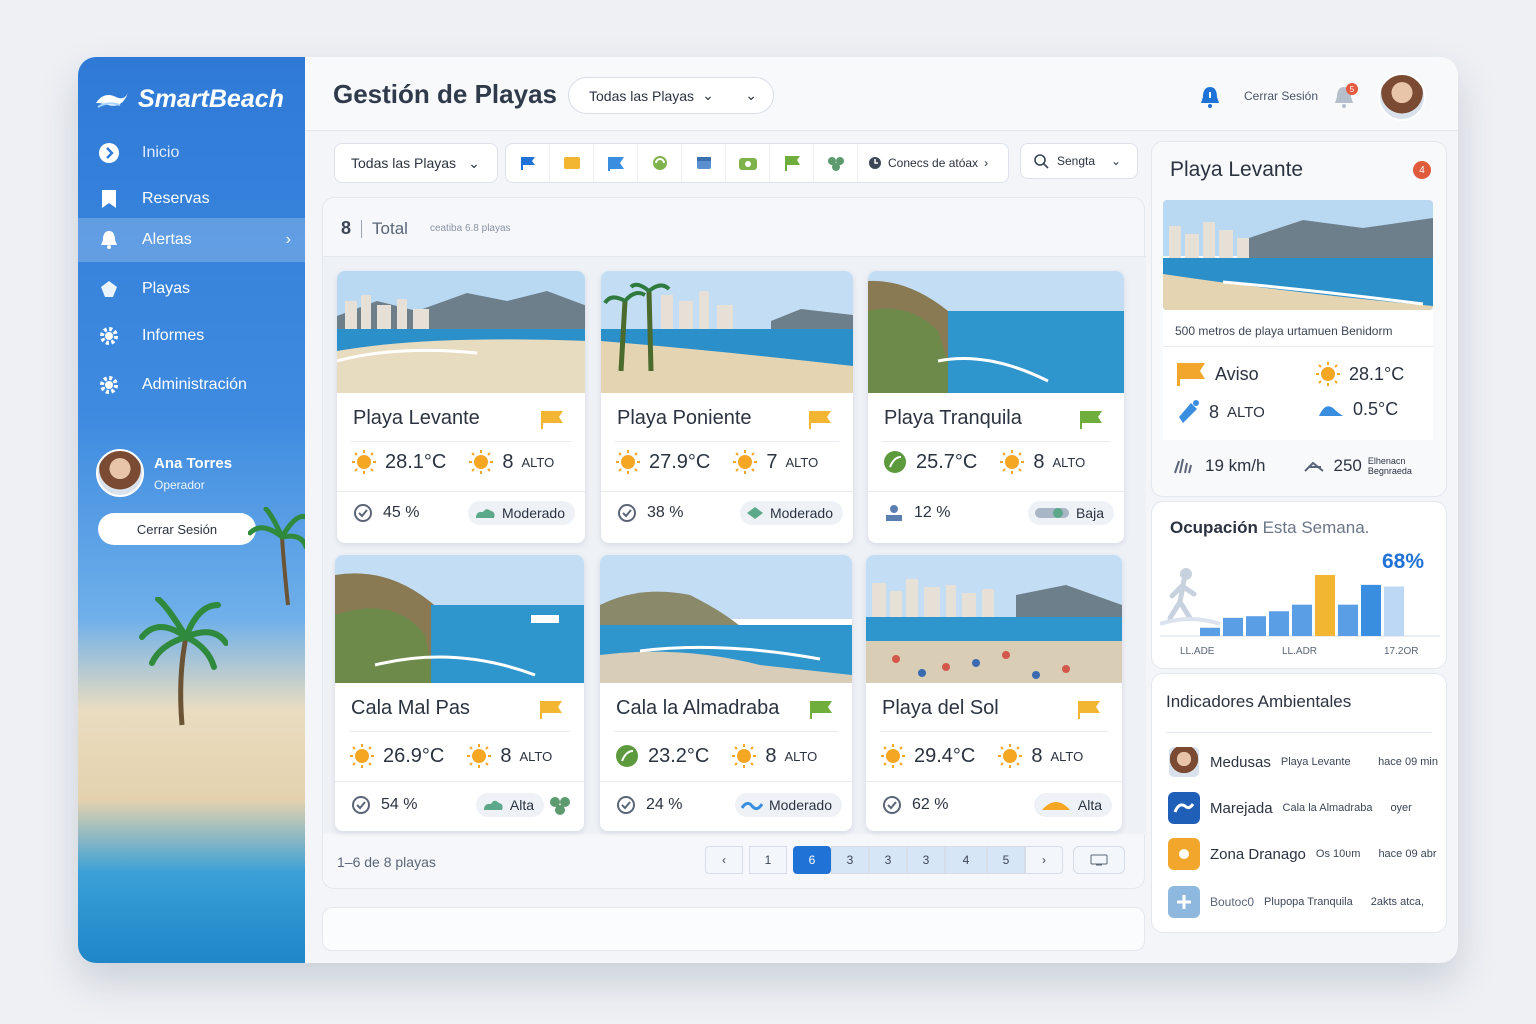 This screenshot has width=1536, height=1024. What do you see at coordinates (660, 163) in the screenshot?
I see `recycle-icon` at bounding box center [660, 163].